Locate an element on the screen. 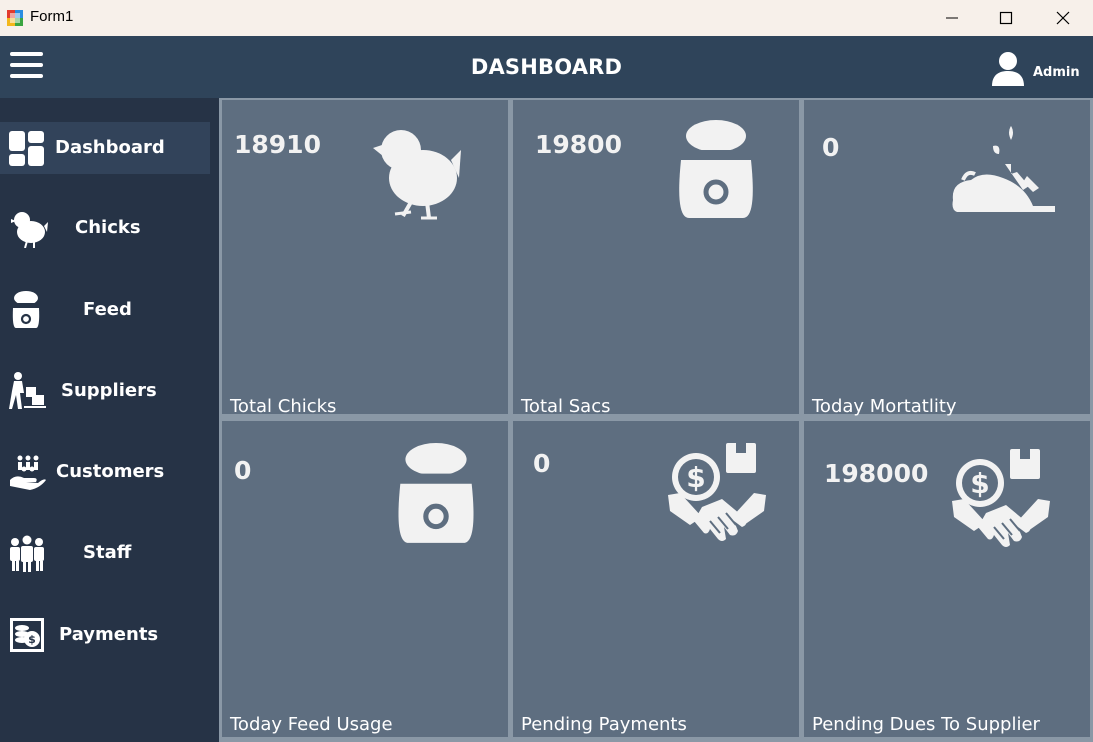 The image size is (1093, 742). sidebar-item-feed: Feed is located at coordinates (105, 310).